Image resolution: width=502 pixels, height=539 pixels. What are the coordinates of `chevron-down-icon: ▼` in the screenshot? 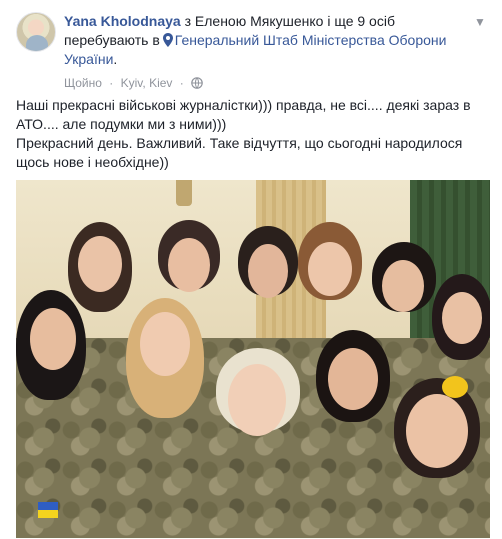 It's located at (480, 22).